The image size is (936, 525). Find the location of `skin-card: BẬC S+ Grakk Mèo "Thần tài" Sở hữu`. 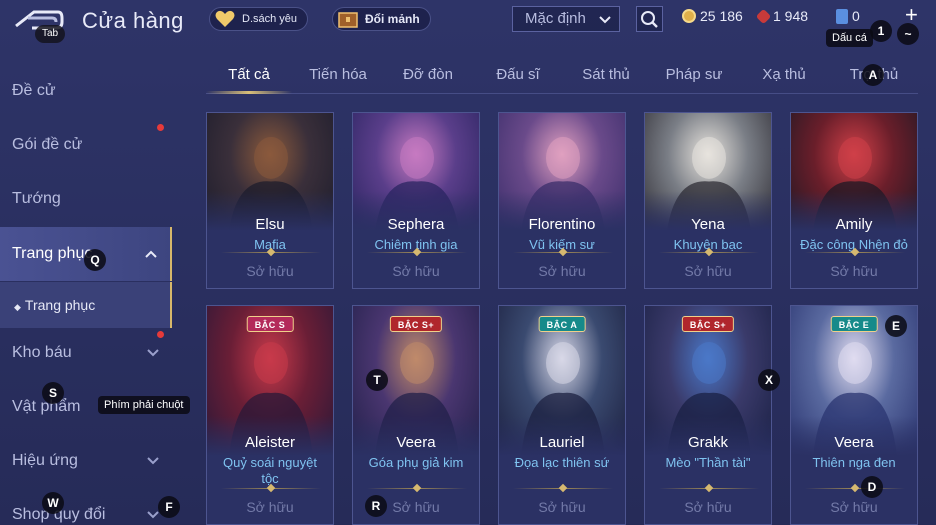

skin-card: BẬC S+ Grakk Mèo "Thần tài" Sở hữu is located at coordinates (708, 415).